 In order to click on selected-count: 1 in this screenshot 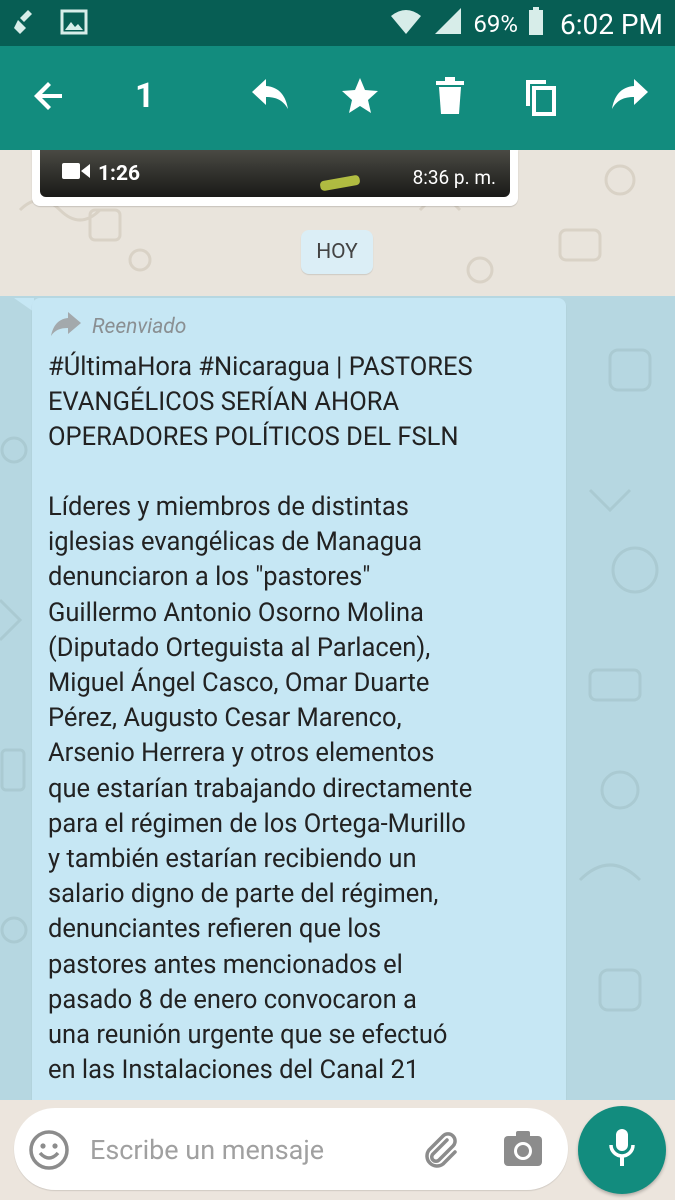, I will do `click(145, 96)`.